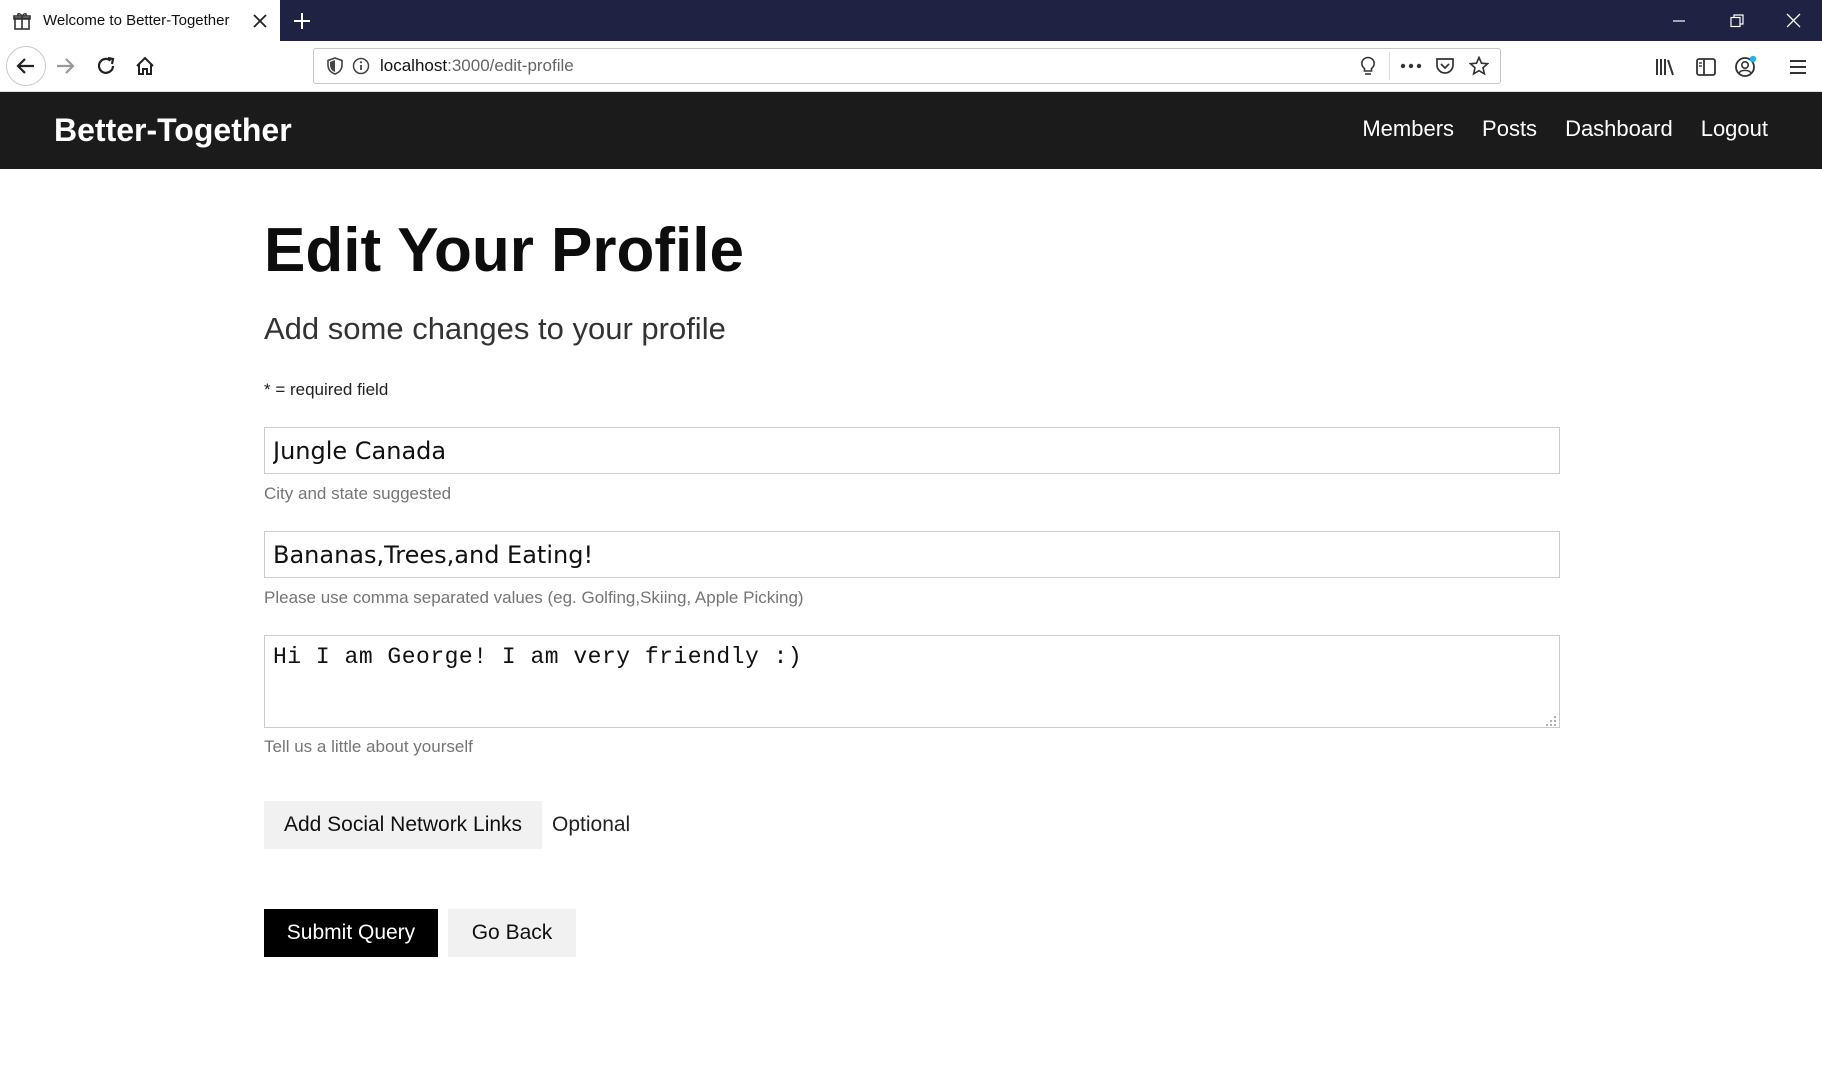  What do you see at coordinates (477, 65) in the screenshot?
I see `url-text: localhost:3000/edit-profile` at bounding box center [477, 65].